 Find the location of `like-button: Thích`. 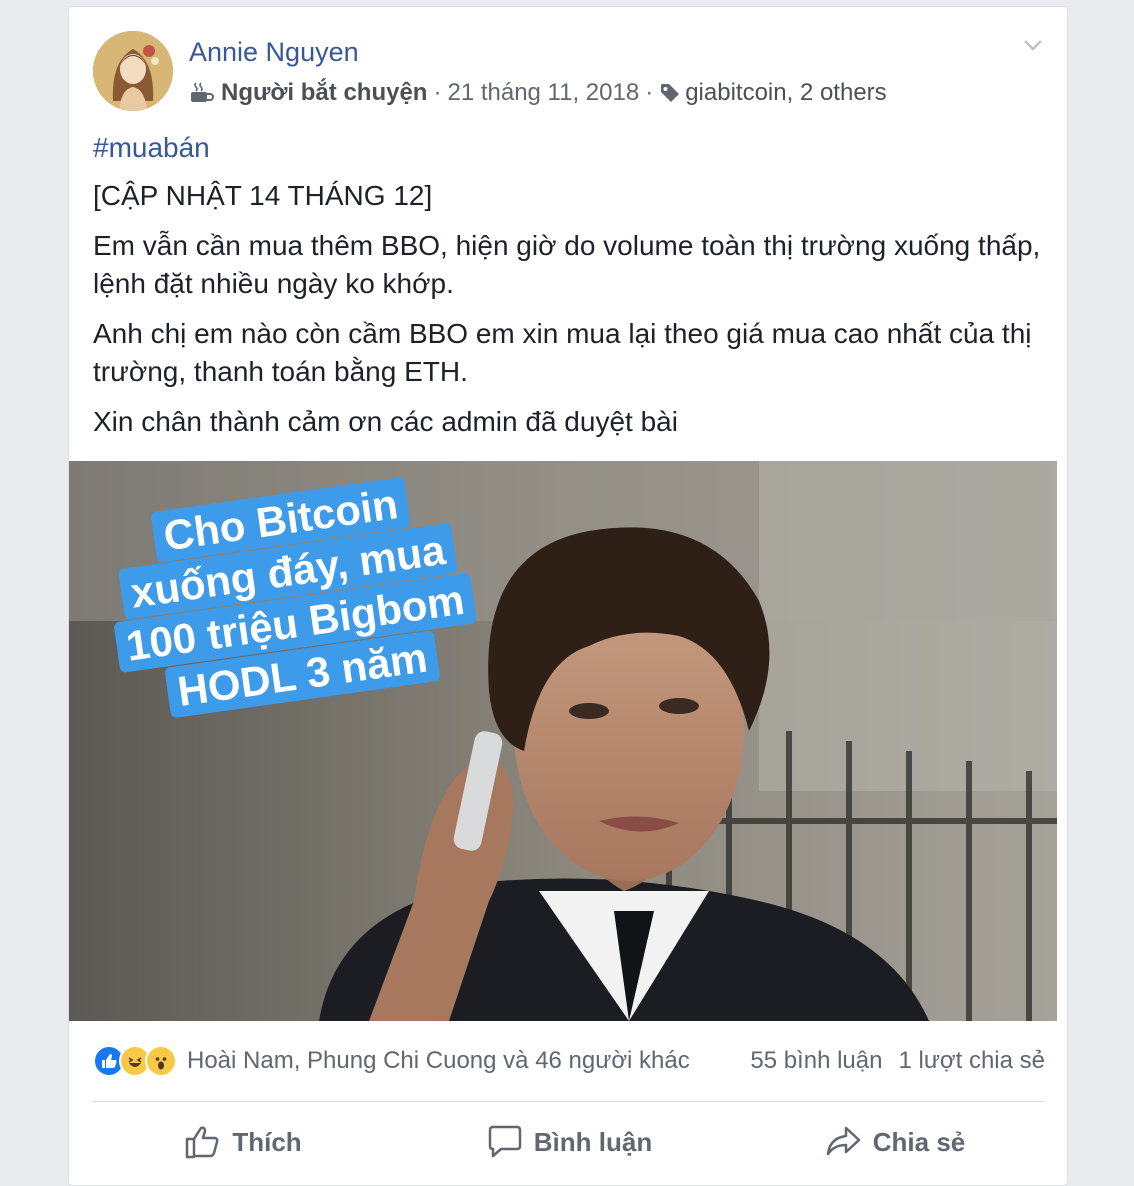

like-button: Thích is located at coordinates (243, 1142).